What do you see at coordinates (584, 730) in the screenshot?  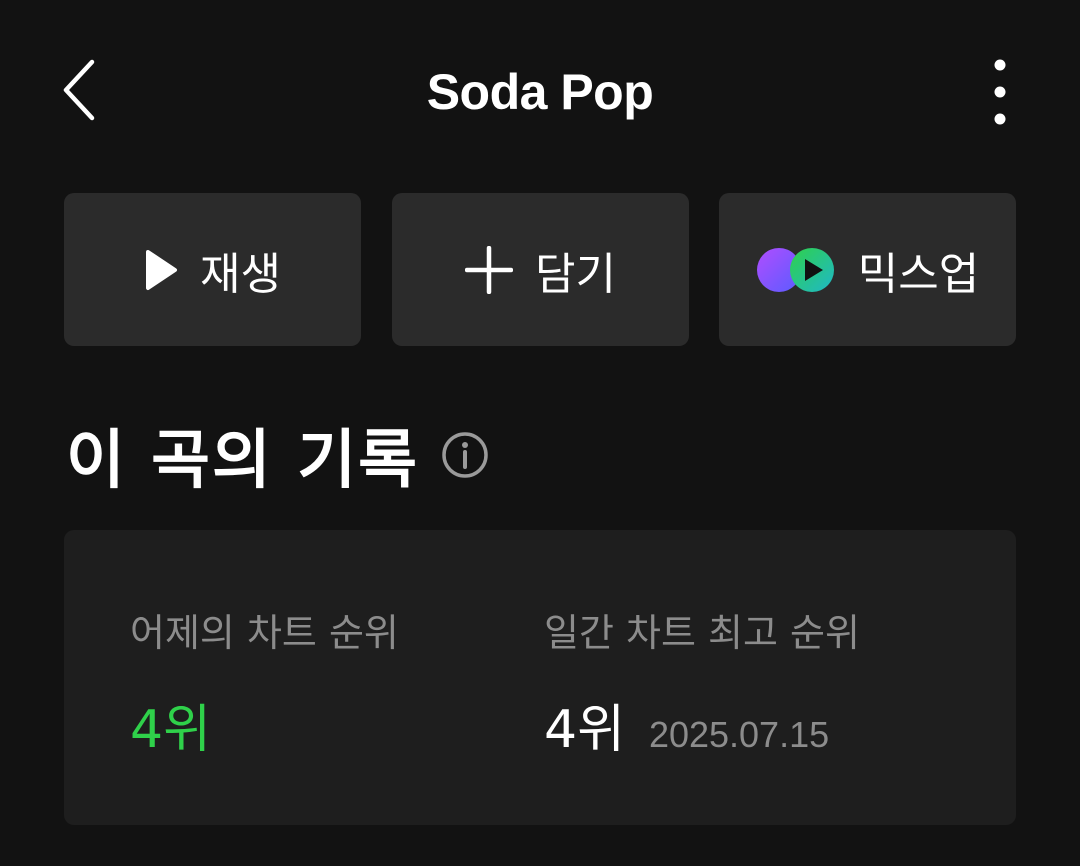 I see `best-rank-value: 4위` at bounding box center [584, 730].